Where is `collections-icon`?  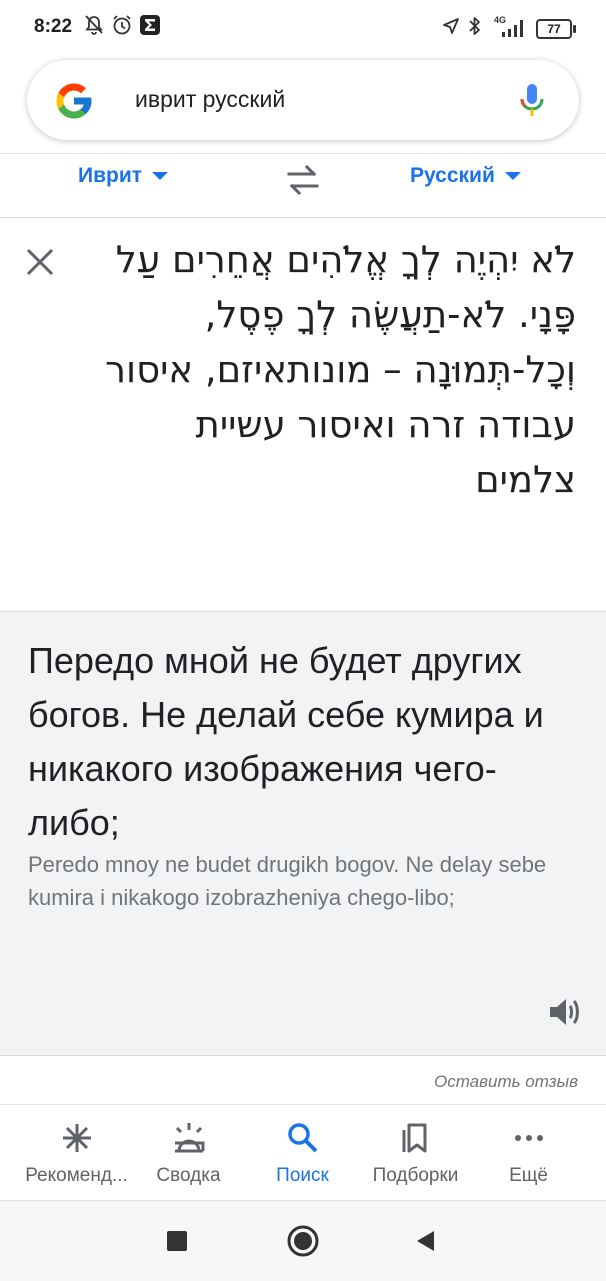
collections-icon is located at coordinates (414, 1138).